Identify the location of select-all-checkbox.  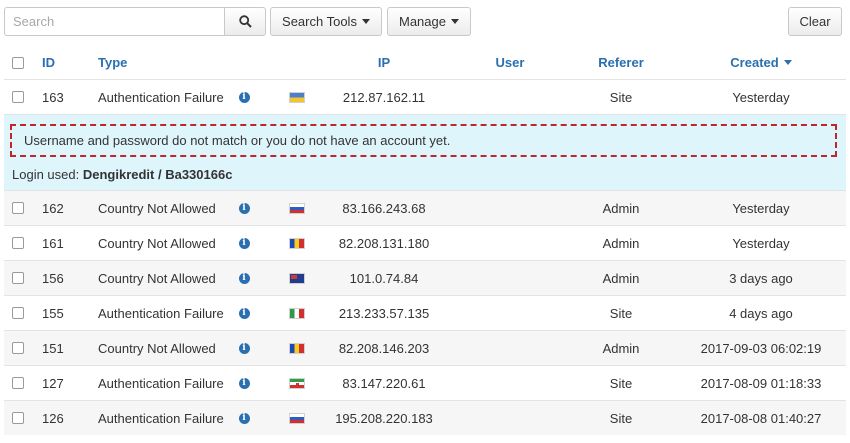
(18, 62).